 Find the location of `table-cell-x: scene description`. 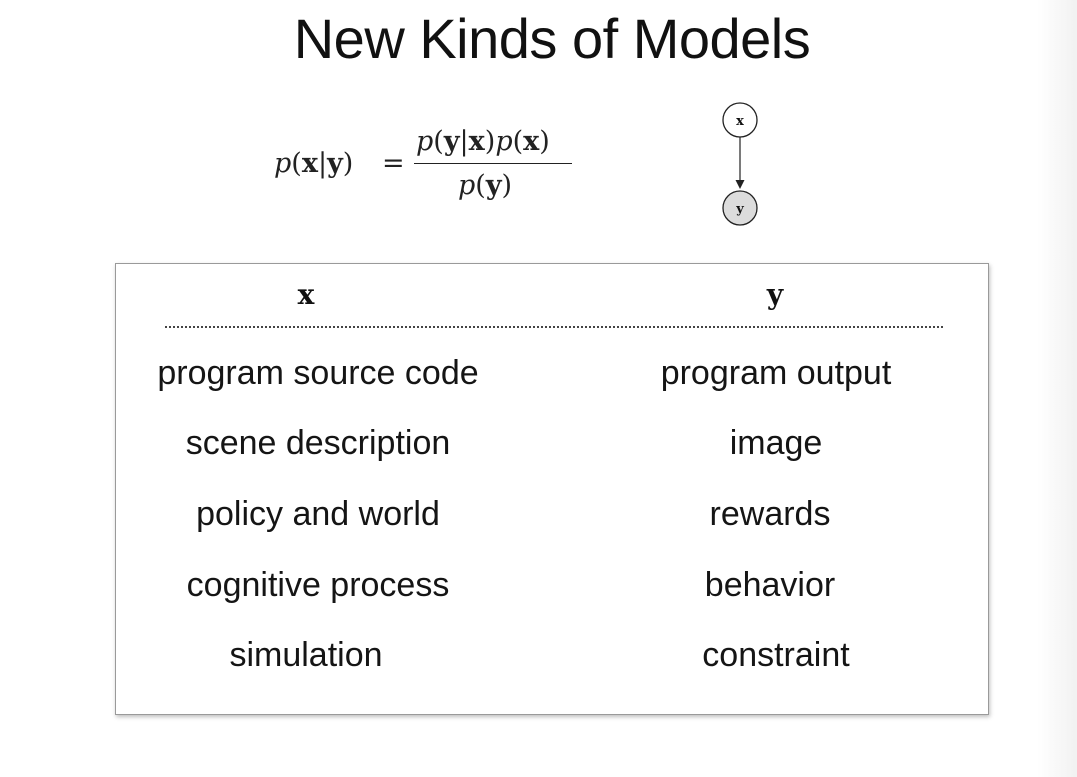

table-cell-x: scene description is located at coordinates (318, 443).